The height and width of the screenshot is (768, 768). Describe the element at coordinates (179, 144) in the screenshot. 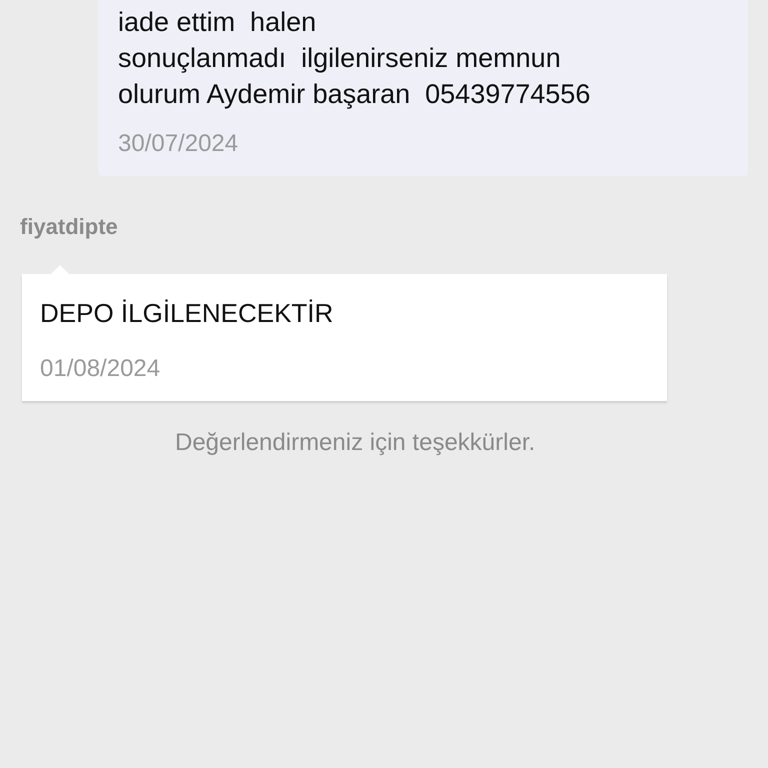

I see `message-date: 30/07/2024` at that location.